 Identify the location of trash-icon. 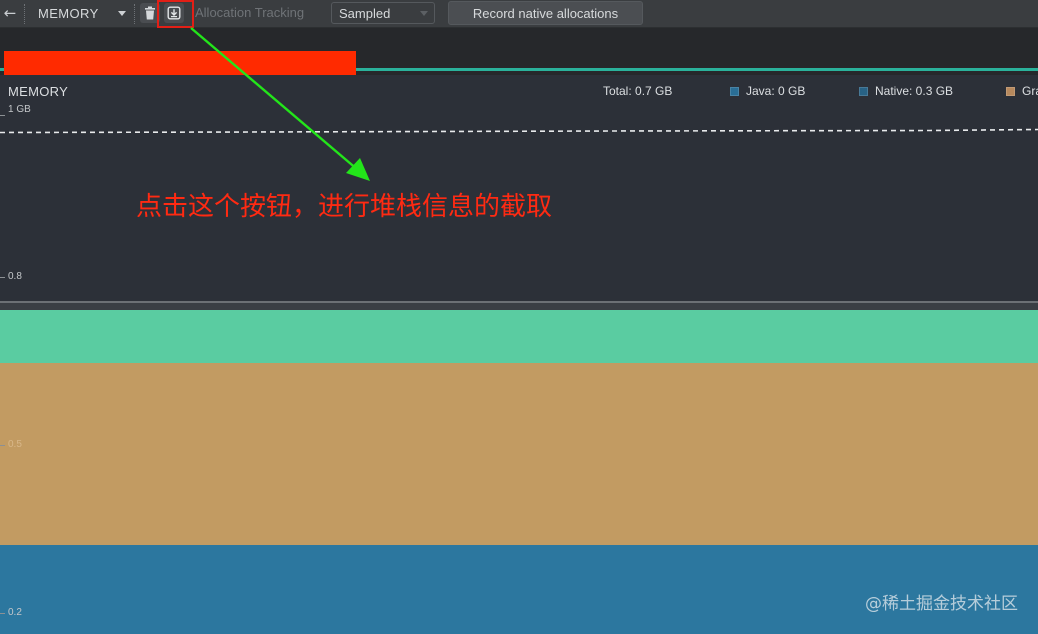
(150, 13).